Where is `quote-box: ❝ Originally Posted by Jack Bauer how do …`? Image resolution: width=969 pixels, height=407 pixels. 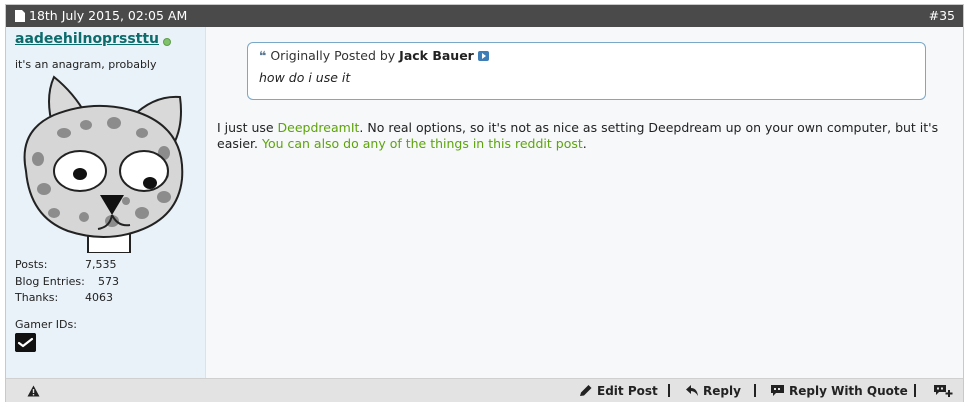 quote-box: ❝ Originally Posted by Jack Bauer how do … is located at coordinates (586, 71).